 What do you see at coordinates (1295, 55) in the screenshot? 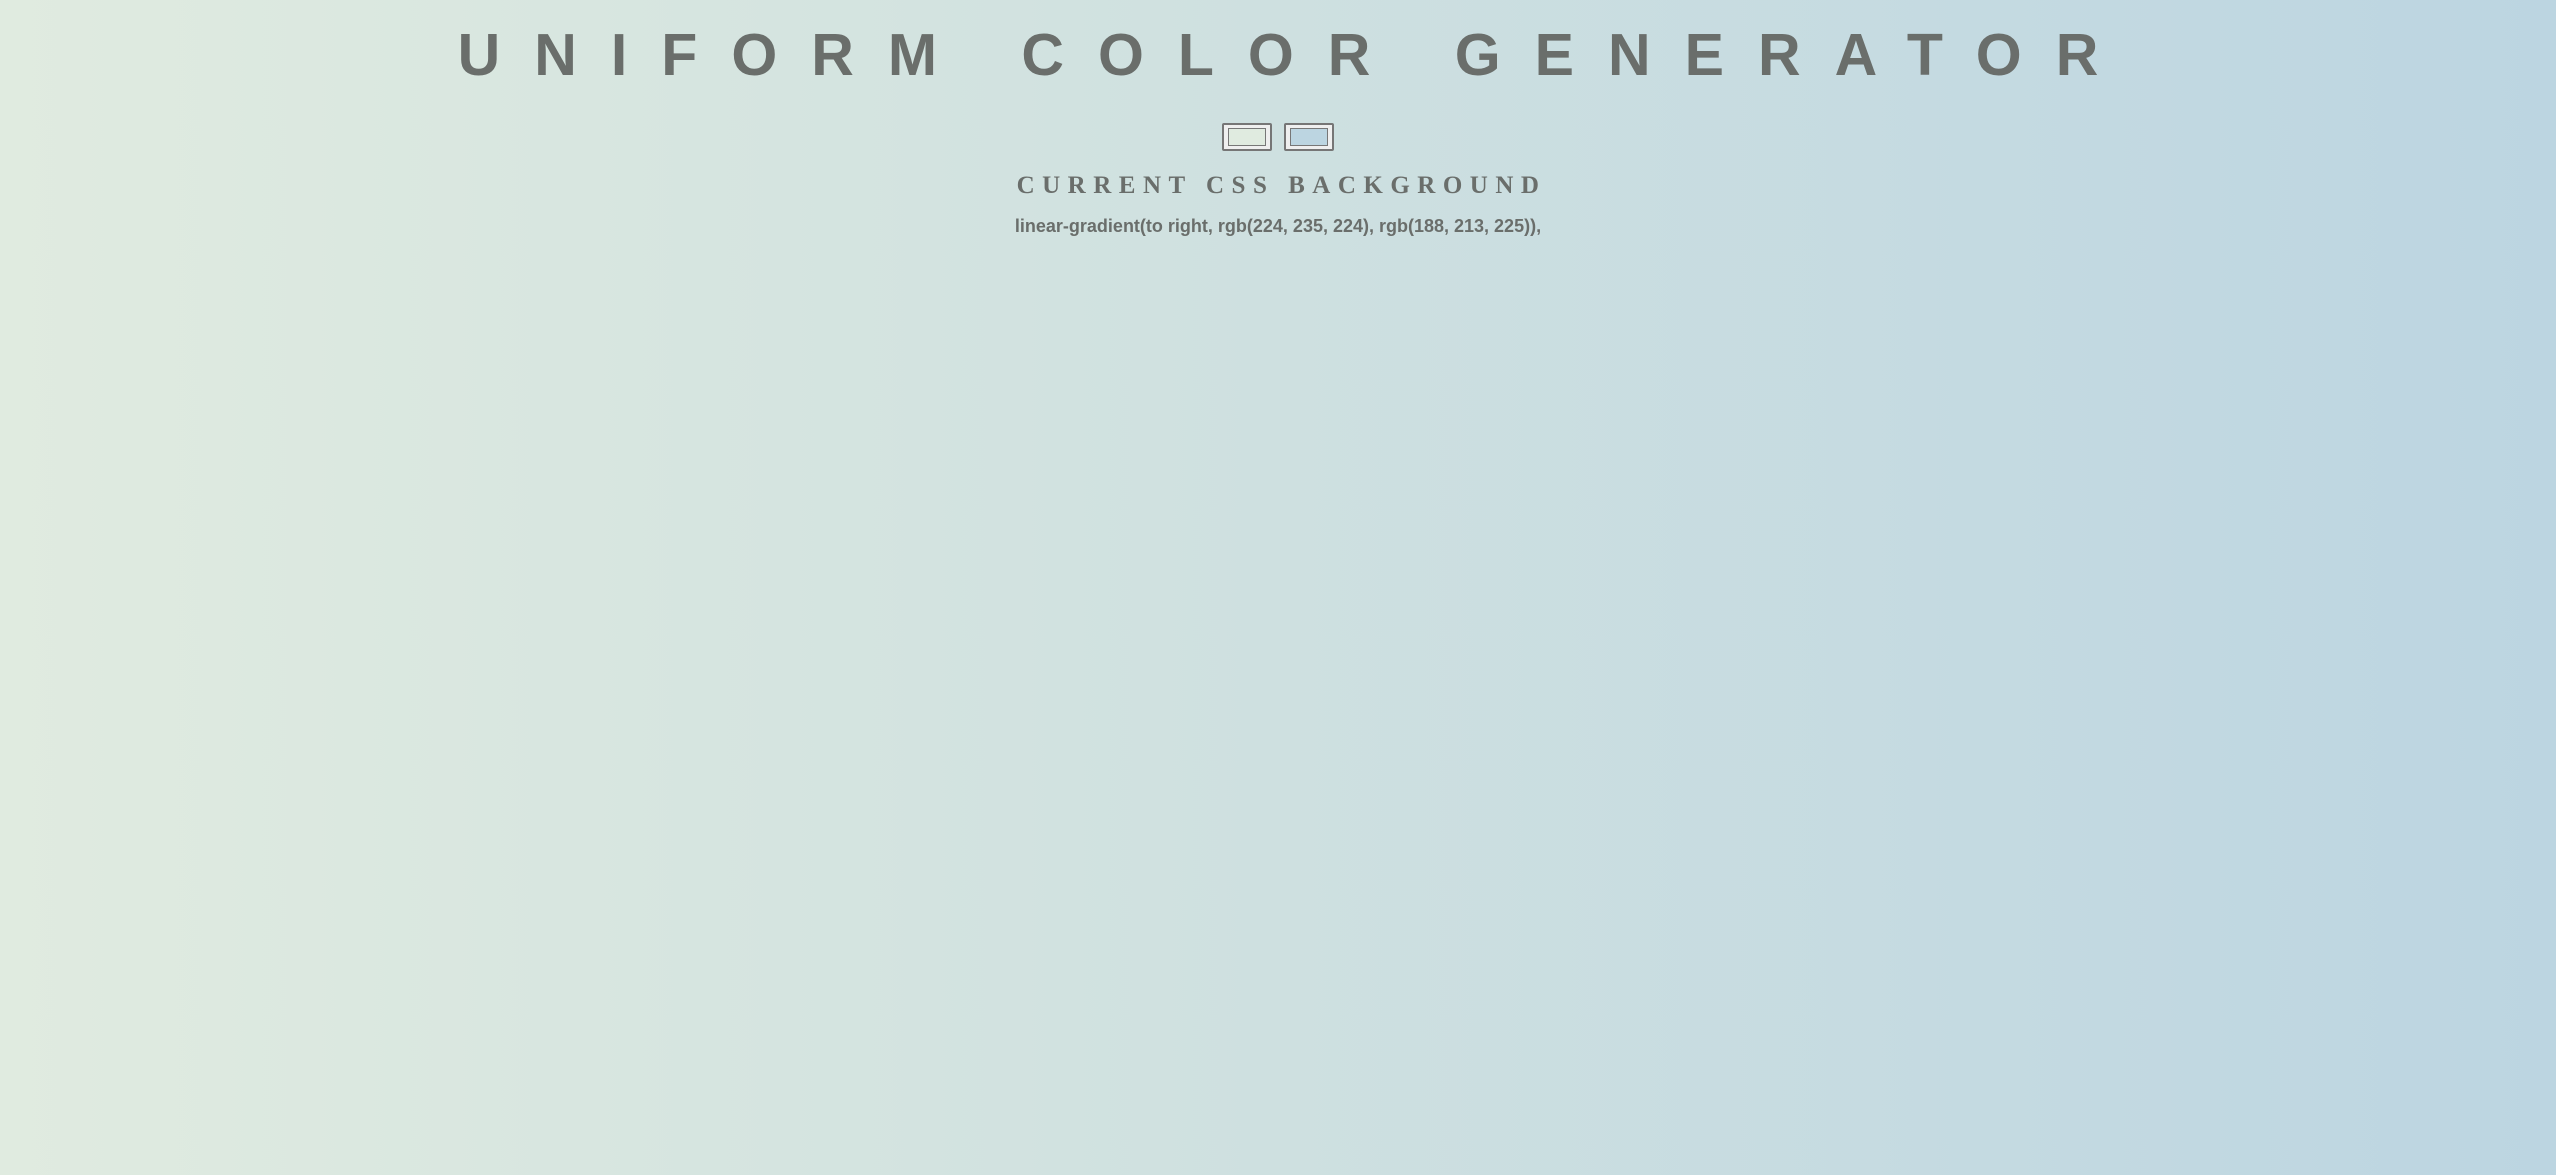
I see `page-title: UNIFORM COLOR GENERATOR` at bounding box center [1295, 55].